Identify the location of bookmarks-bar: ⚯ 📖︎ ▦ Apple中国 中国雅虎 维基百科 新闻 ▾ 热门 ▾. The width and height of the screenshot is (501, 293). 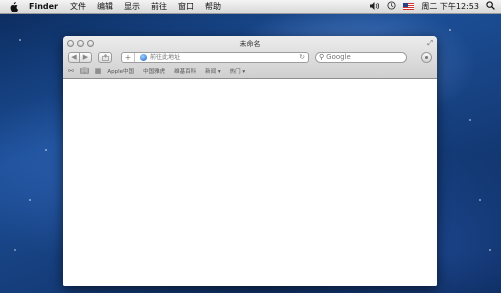
(250, 71).